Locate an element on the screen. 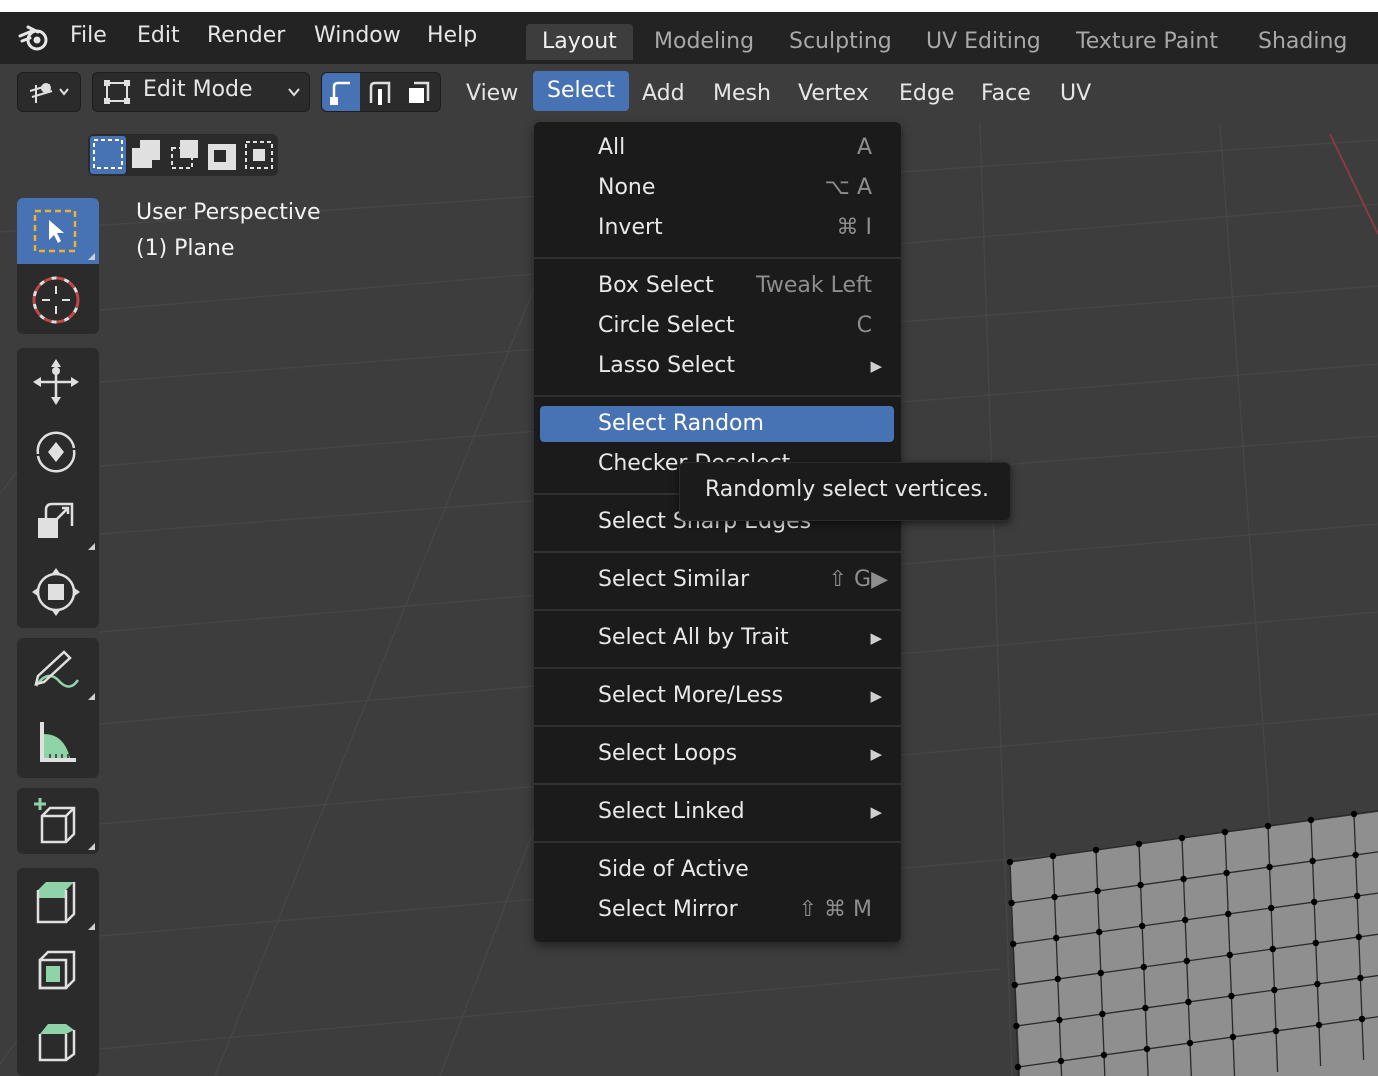  menu-item-select-similar: Select Similar ⇧ G▶ is located at coordinates (717, 580).